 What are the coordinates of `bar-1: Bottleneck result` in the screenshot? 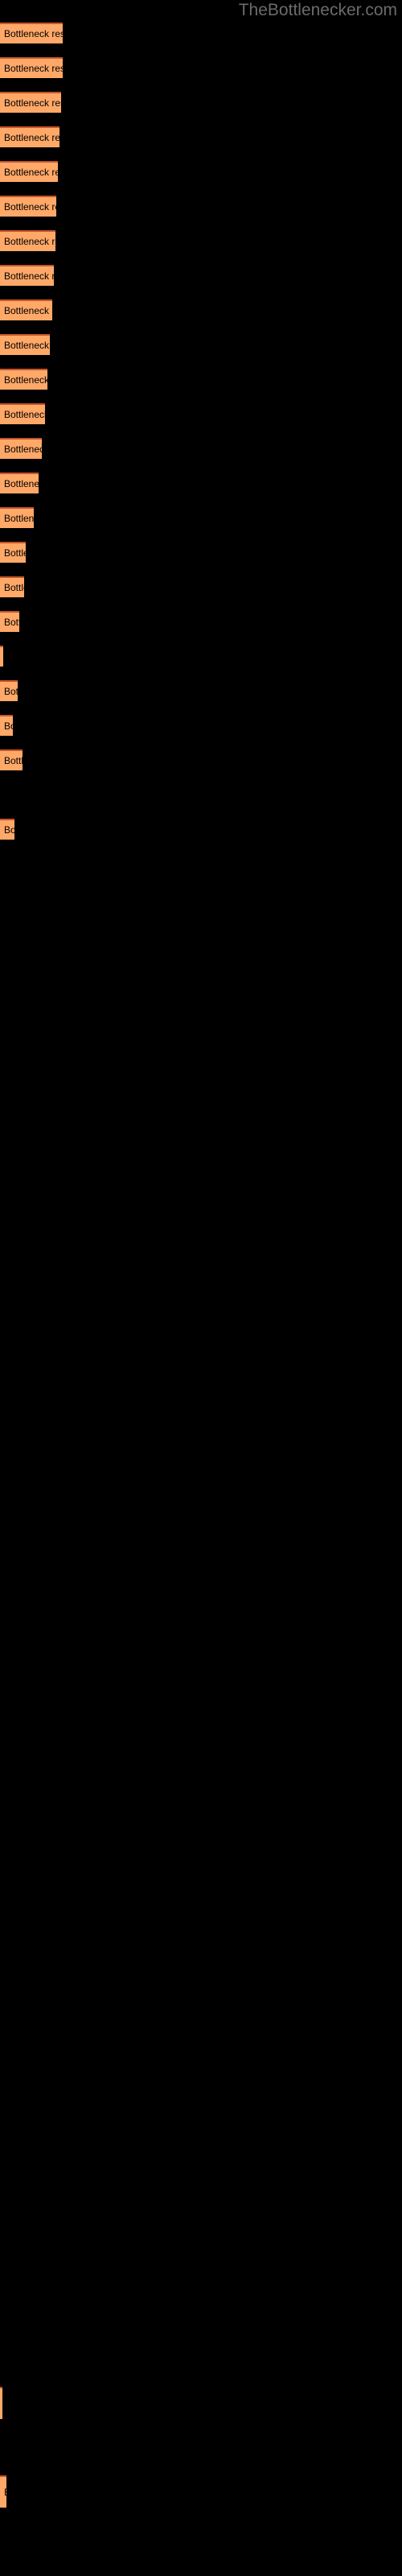 It's located at (31, 33).